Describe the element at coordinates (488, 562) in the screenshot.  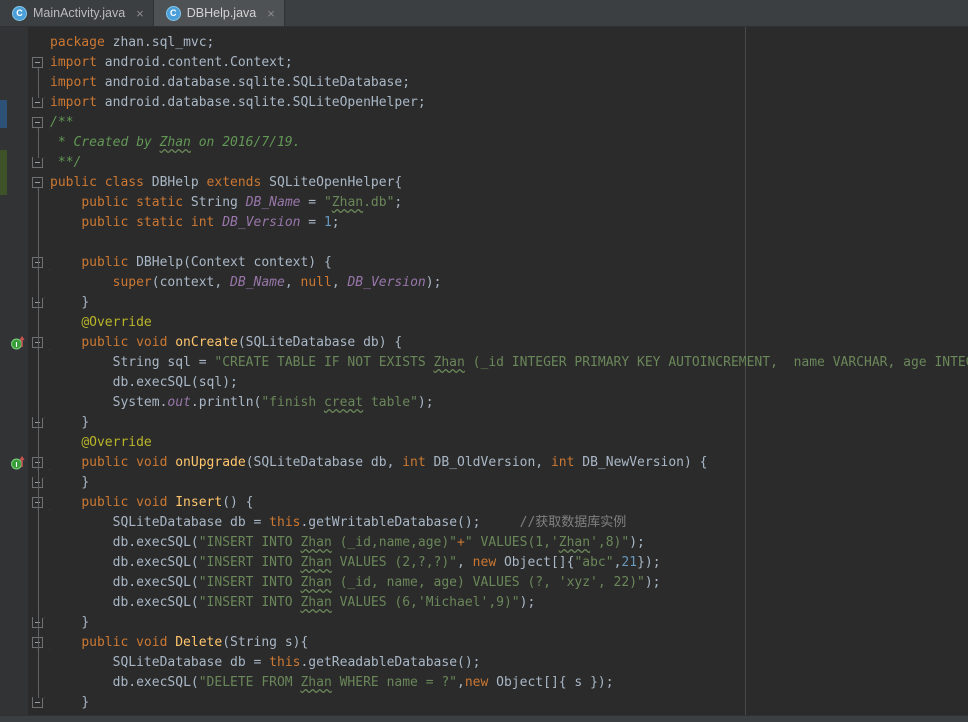
I see `code-token: new` at that location.